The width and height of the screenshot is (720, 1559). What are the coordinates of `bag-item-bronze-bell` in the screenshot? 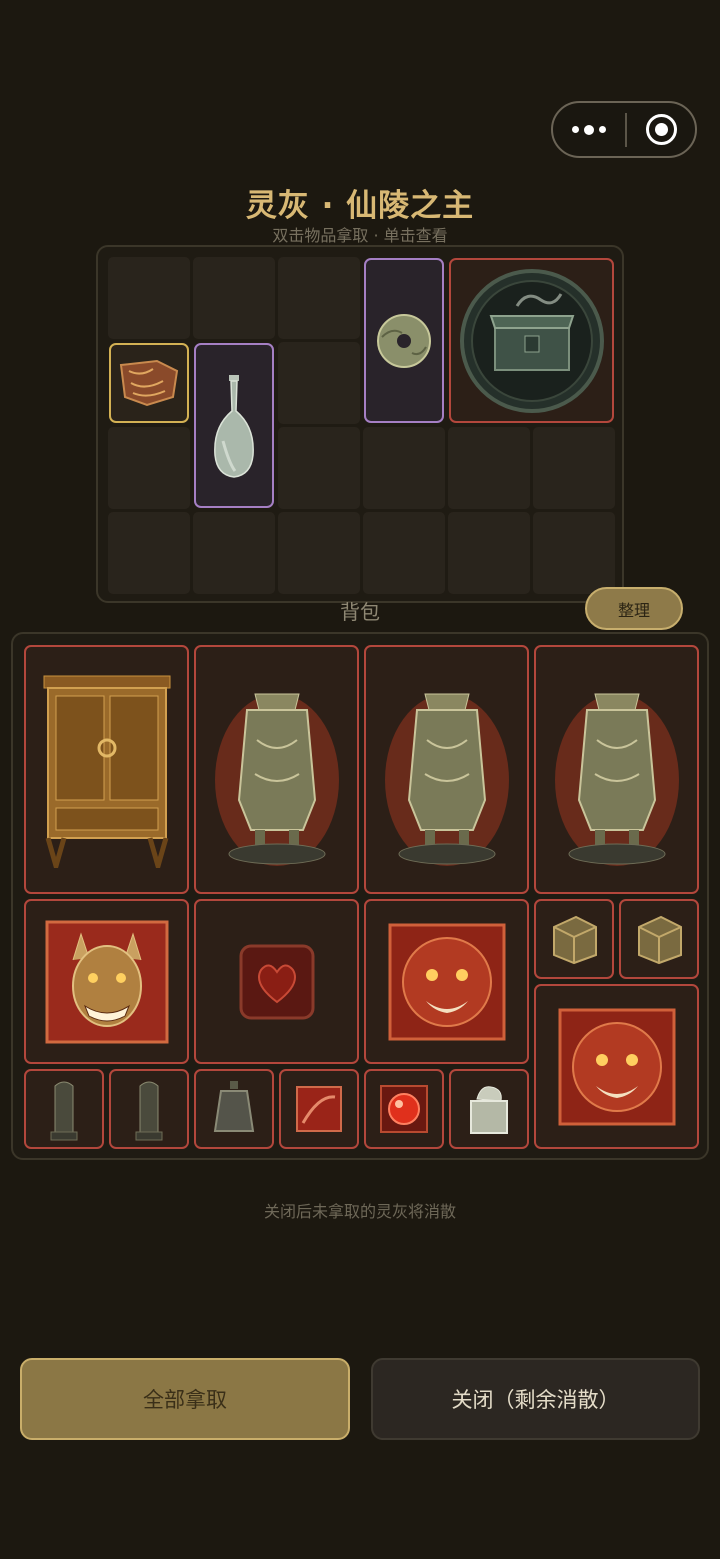 It's located at (234, 1109).